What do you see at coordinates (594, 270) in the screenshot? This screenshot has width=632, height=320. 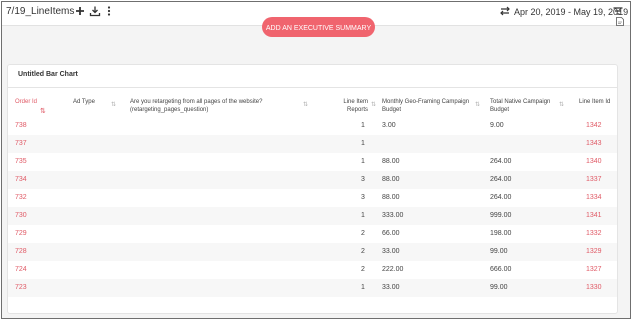 I see `line-item-id-link: 1327` at bounding box center [594, 270].